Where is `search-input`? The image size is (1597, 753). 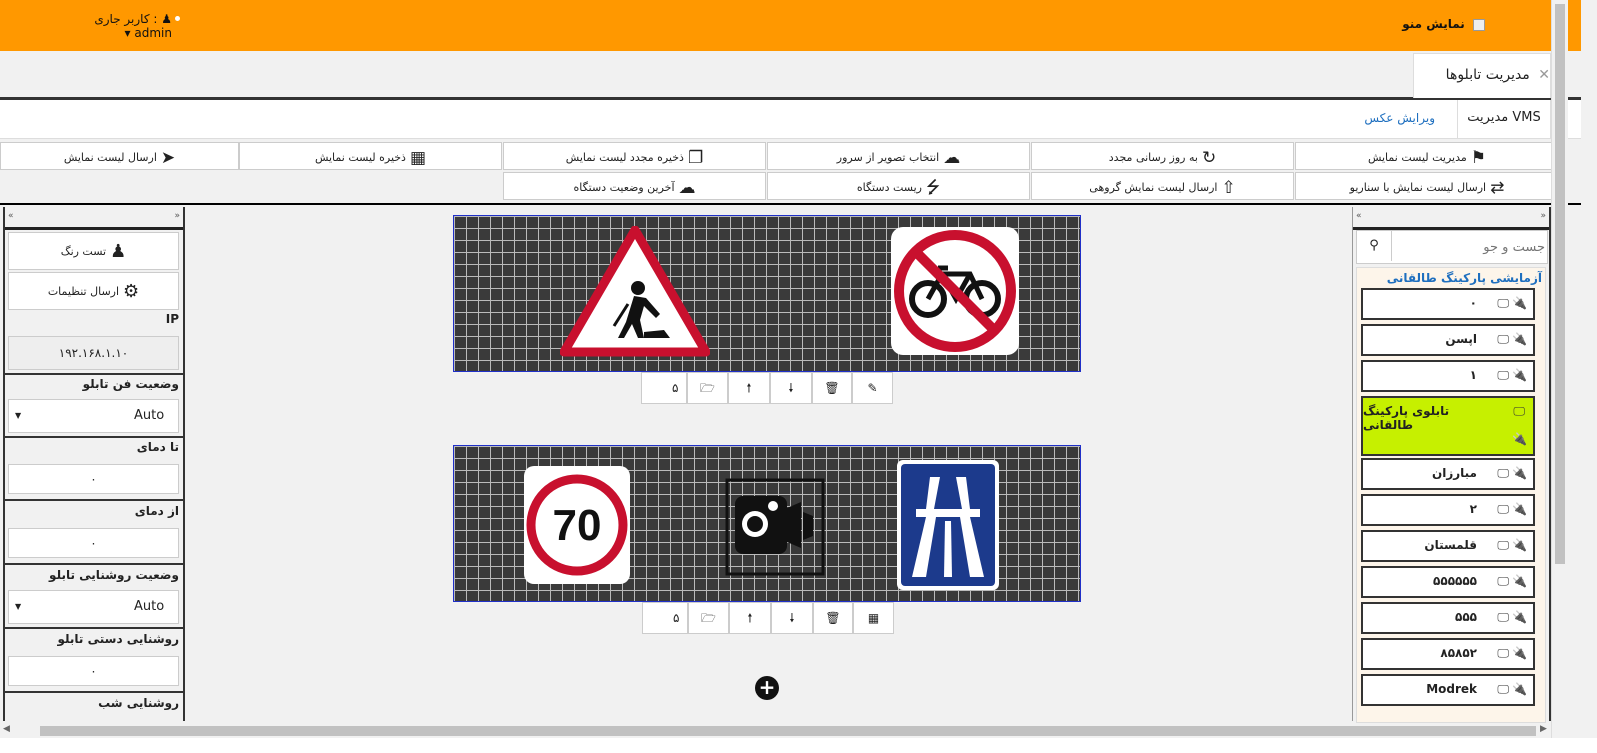
search-input is located at coordinates (1470, 247).